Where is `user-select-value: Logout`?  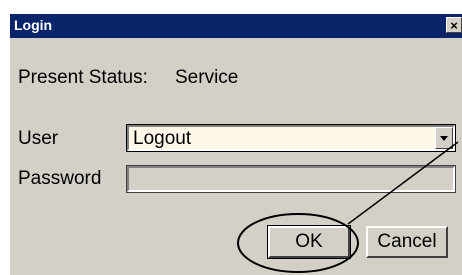 user-select-value: Logout is located at coordinates (162, 138).